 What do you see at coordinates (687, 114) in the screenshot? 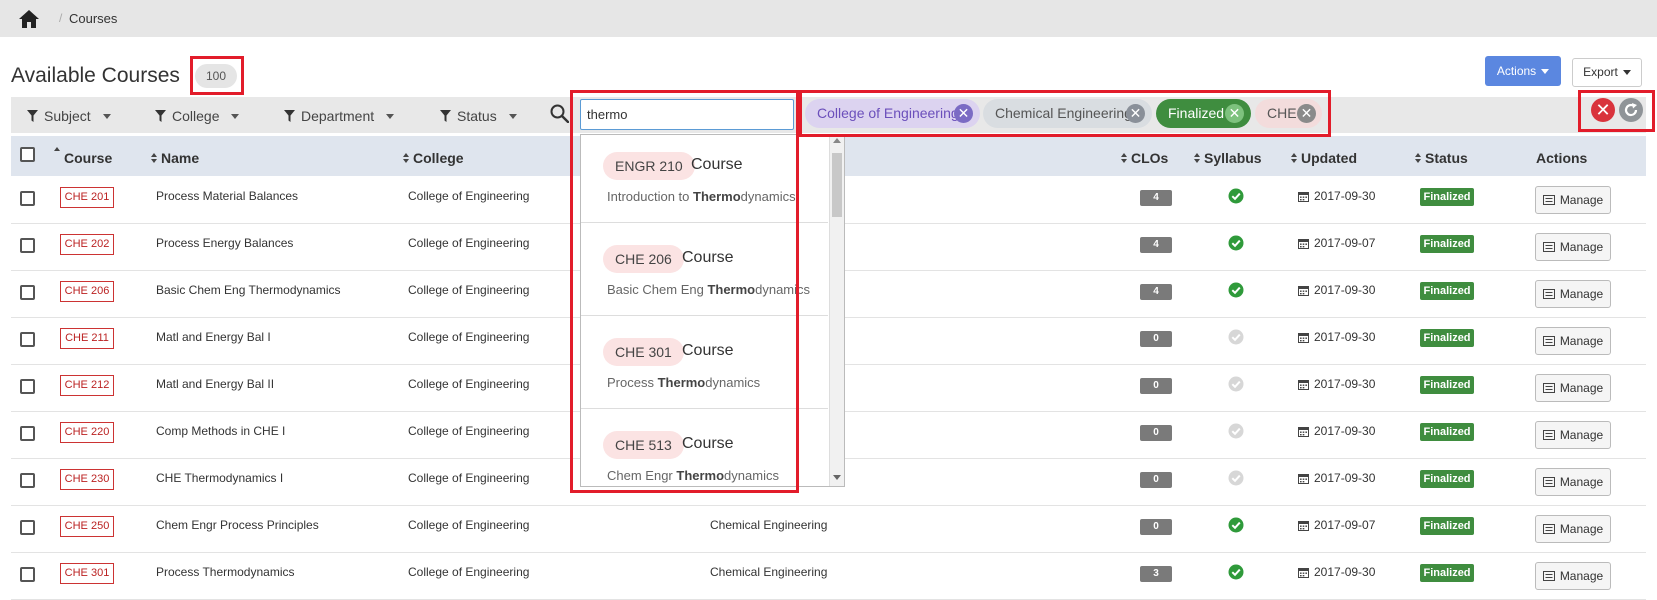
I see `search-input` at bounding box center [687, 114].